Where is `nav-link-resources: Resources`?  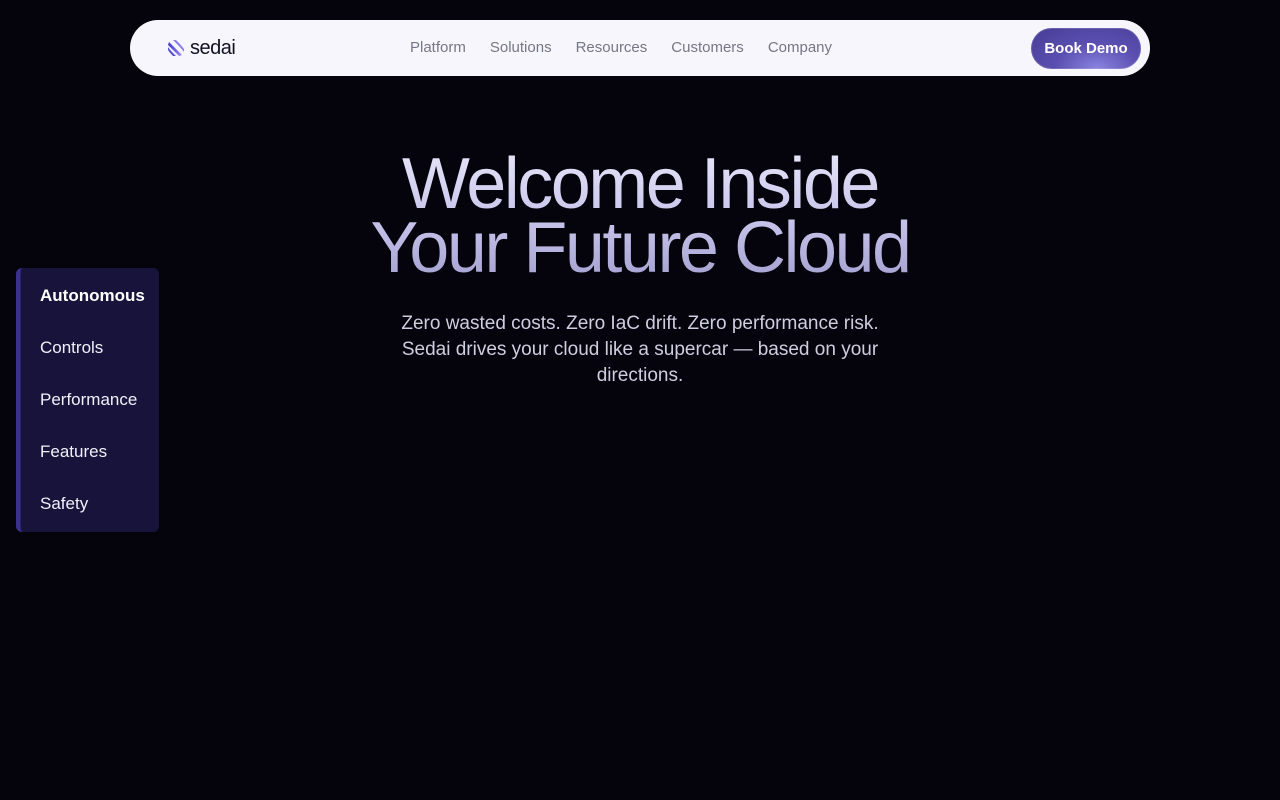 nav-link-resources: Resources is located at coordinates (612, 47).